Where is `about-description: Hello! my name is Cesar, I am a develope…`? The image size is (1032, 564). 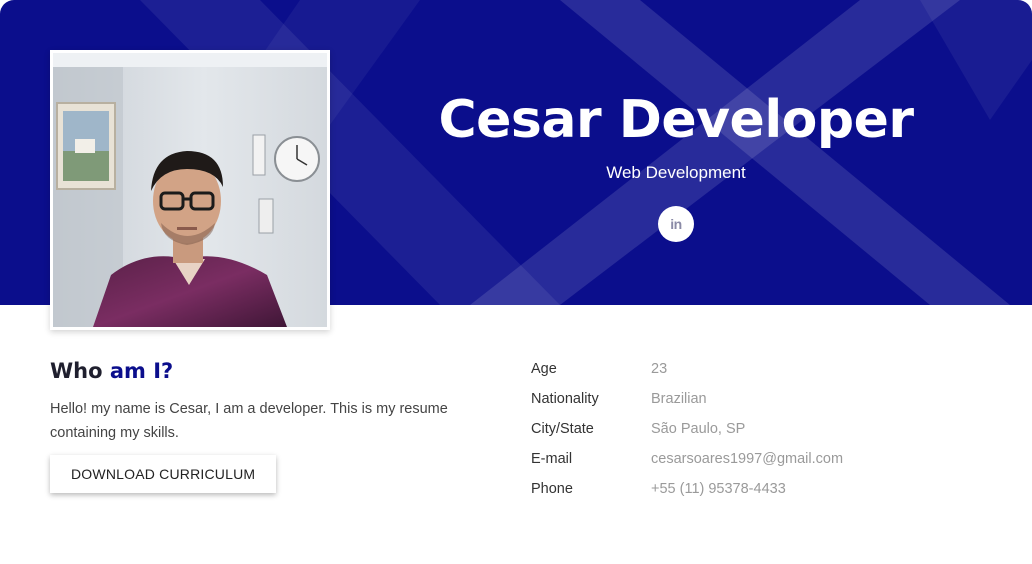
about-description: Hello! my name is Cesar, I am a develope… is located at coordinates (249, 421).